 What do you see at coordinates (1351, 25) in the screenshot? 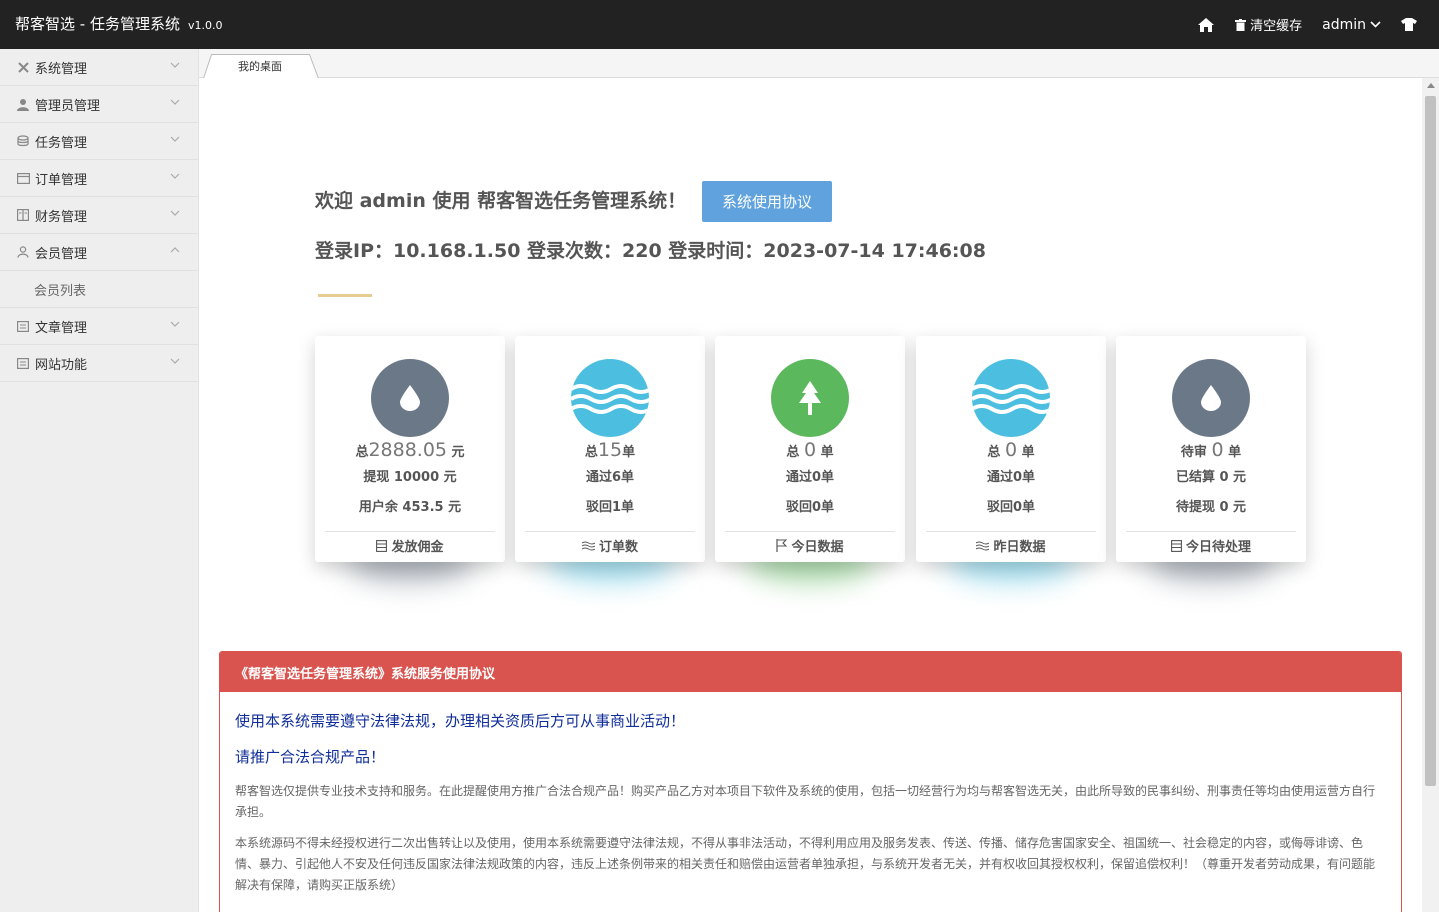
I see `user-menu: admin` at bounding box center [1351, 25].